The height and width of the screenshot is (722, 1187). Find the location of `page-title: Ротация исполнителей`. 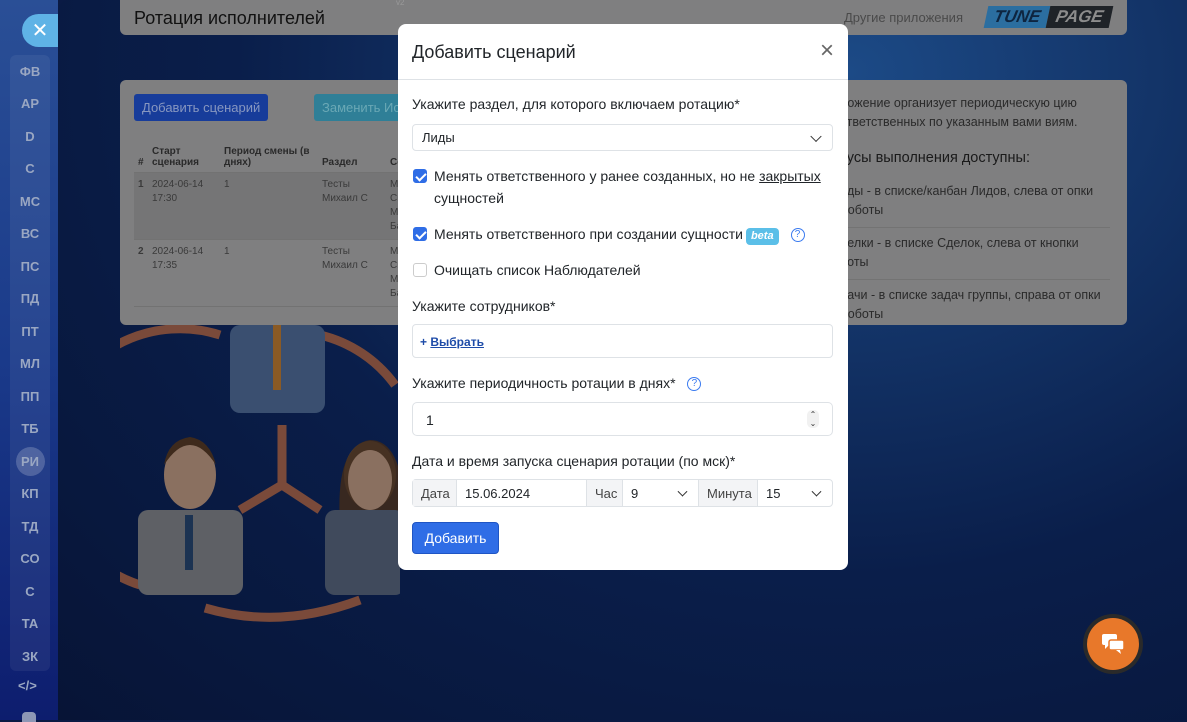

page-title: Ротация исполнителей is located at coordinates (229, 18).